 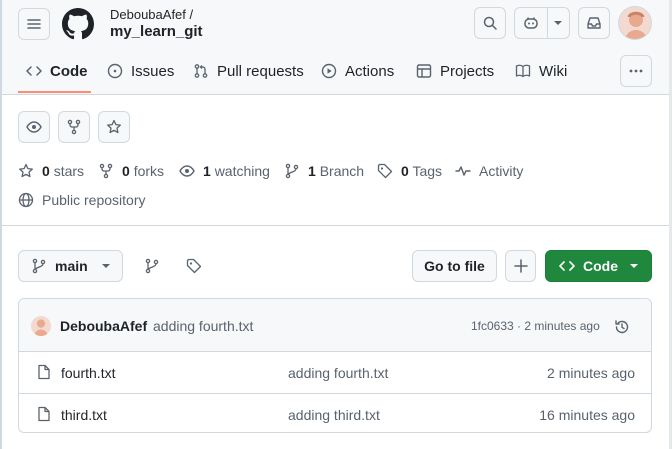 What do you see at coordinates (26, 170) in the screenshot?
I see `star-icon` at bounding box center [26, 170].